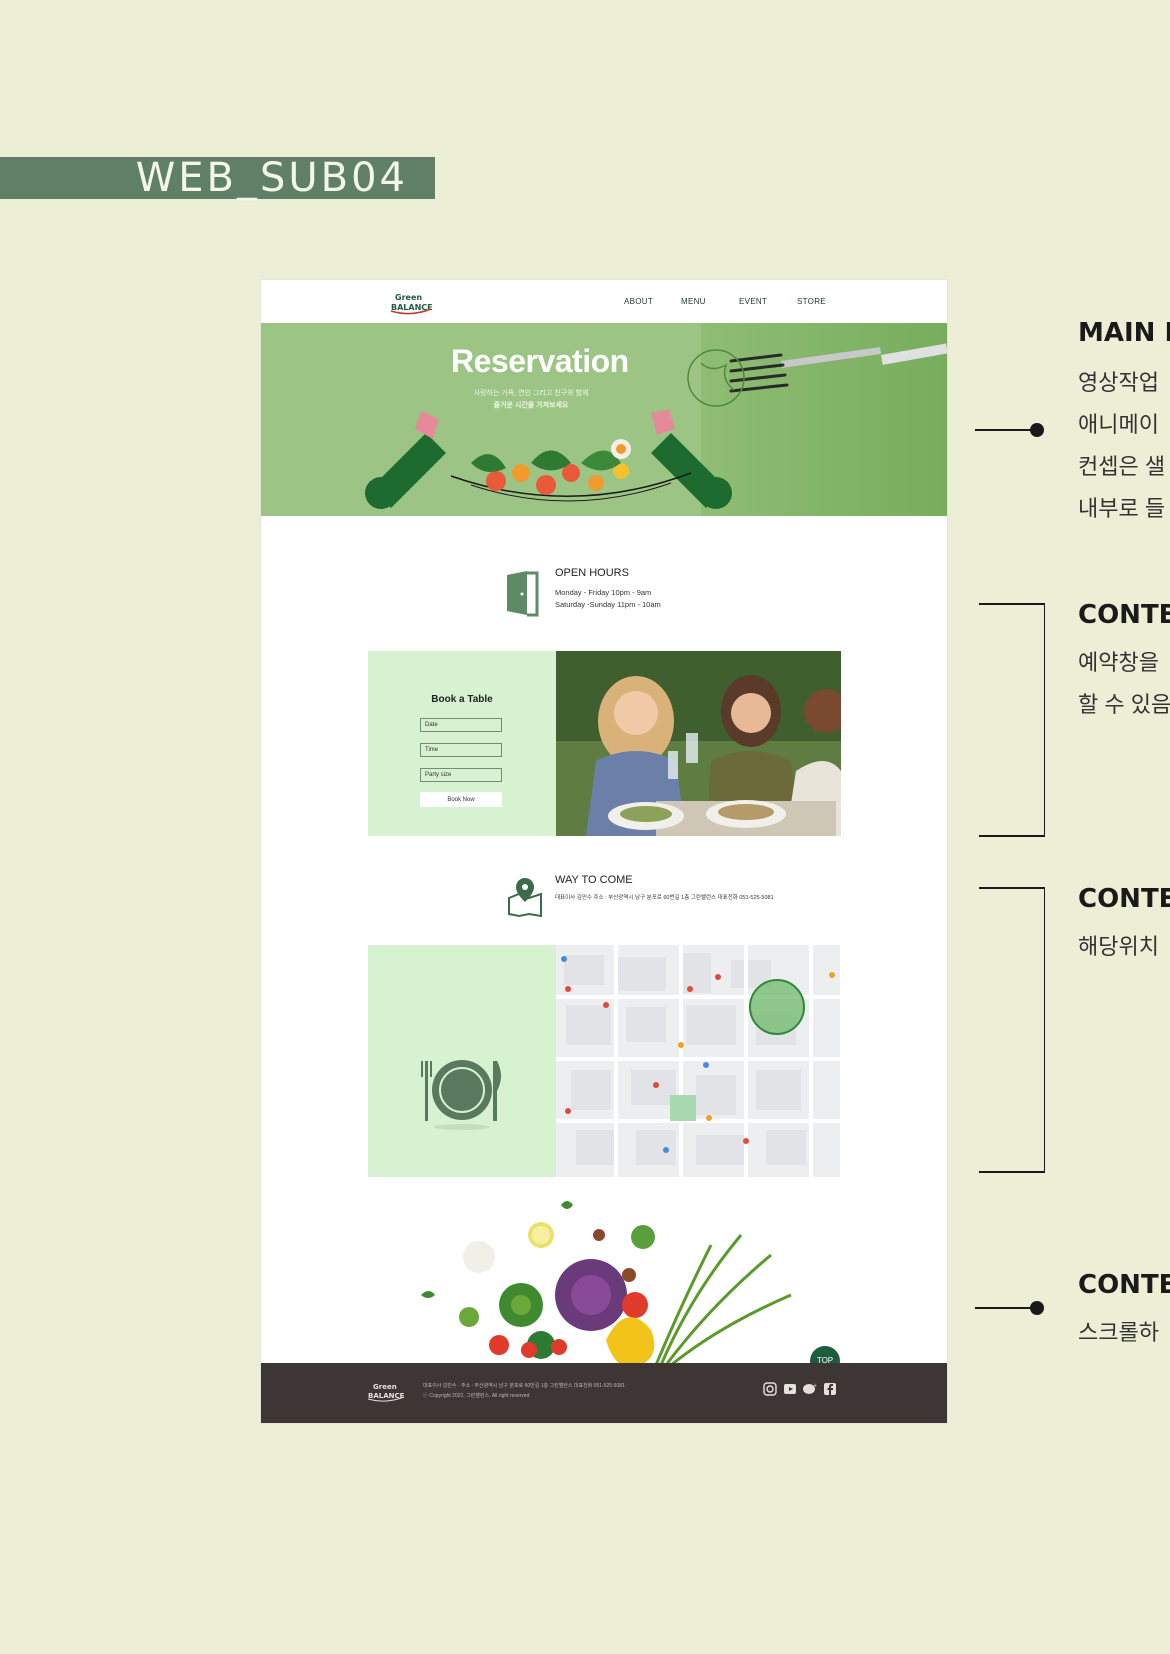  What do you see at coordinates (1118, 1332) in the screenshot?
I see `annotation-text: 스크롤하` at bounding box center [1118, 1332].